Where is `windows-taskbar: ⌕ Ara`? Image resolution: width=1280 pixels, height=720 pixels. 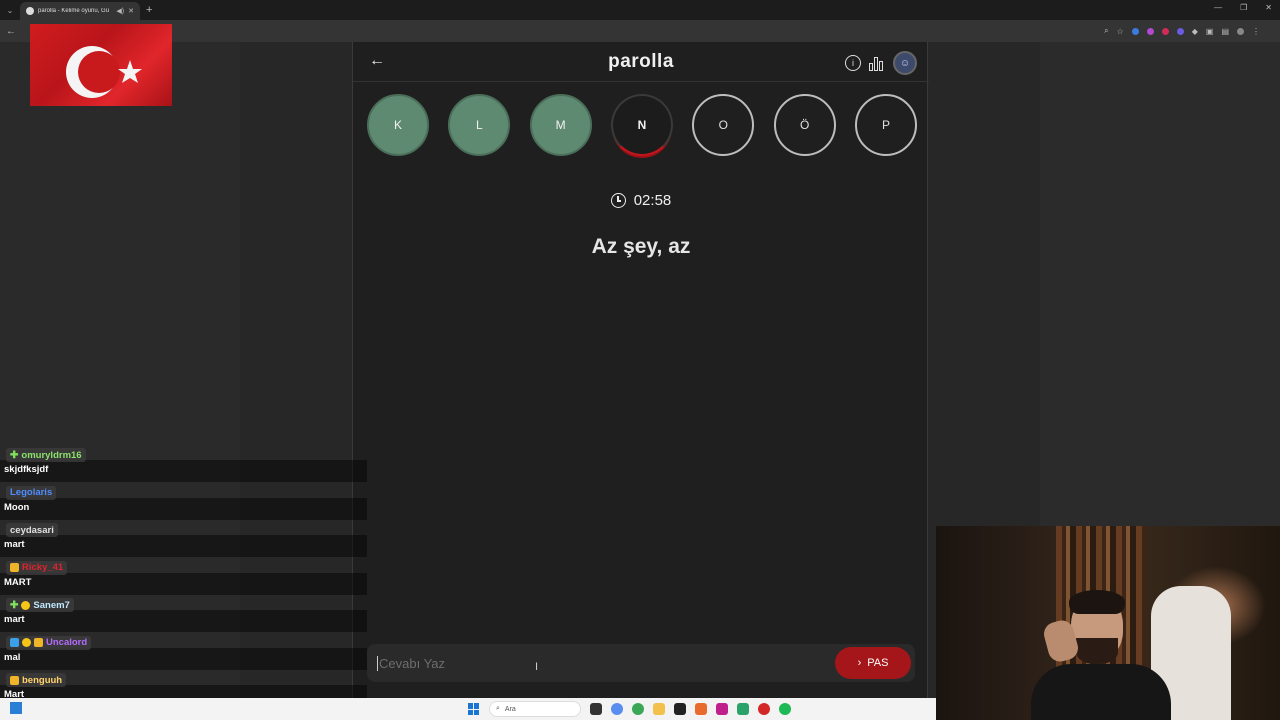 windows-taskbar: ⌕ Ara is located at coordinates (468, 709).